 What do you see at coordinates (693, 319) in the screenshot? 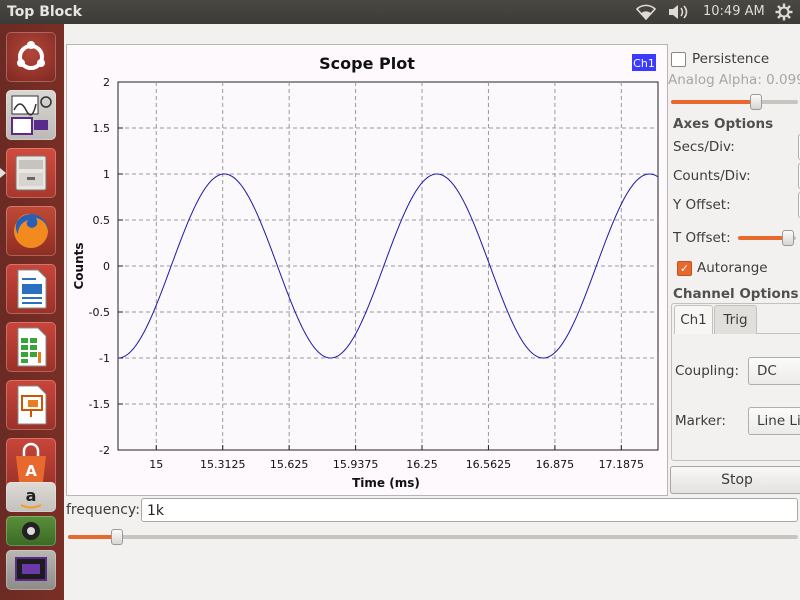
I see `tab-ch1: Ch1` at bounding box center [693, 319].